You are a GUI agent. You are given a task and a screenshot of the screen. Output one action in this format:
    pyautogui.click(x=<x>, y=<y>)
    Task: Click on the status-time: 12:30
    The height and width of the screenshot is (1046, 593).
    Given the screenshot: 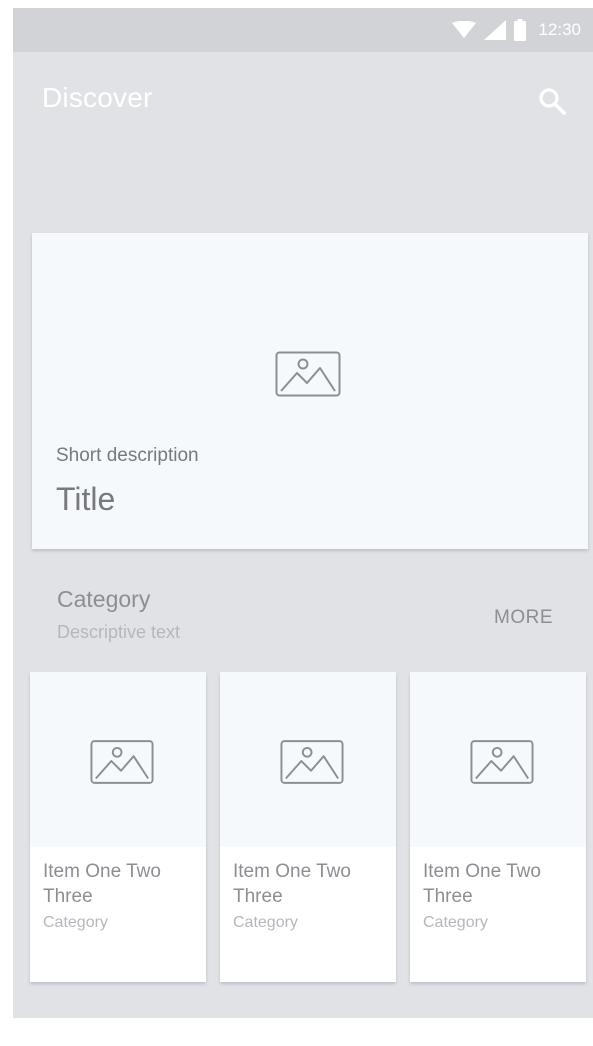 What is the action you would take?
    pyautogui.click(x=559, y=29)
    